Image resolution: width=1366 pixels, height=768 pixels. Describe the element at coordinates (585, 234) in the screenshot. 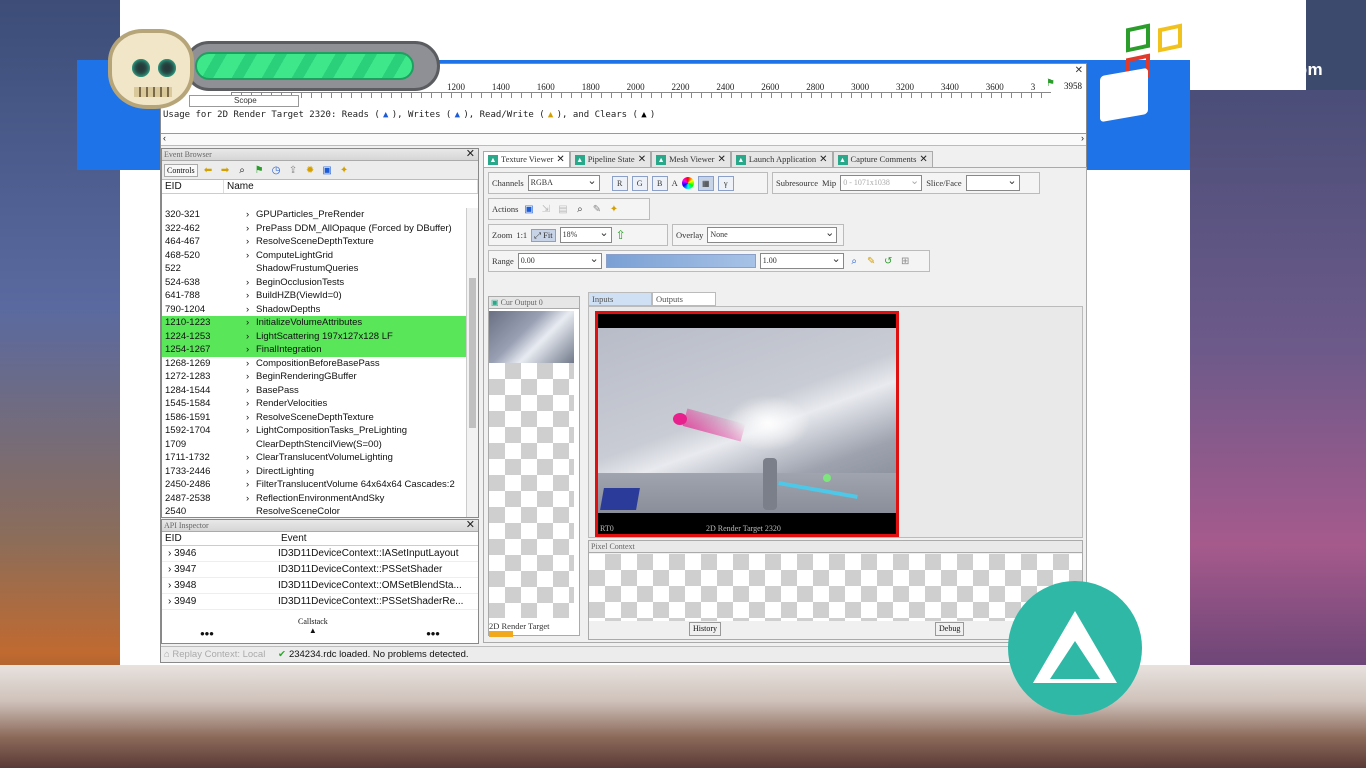

I see `zoom-select: 18%` at that location.